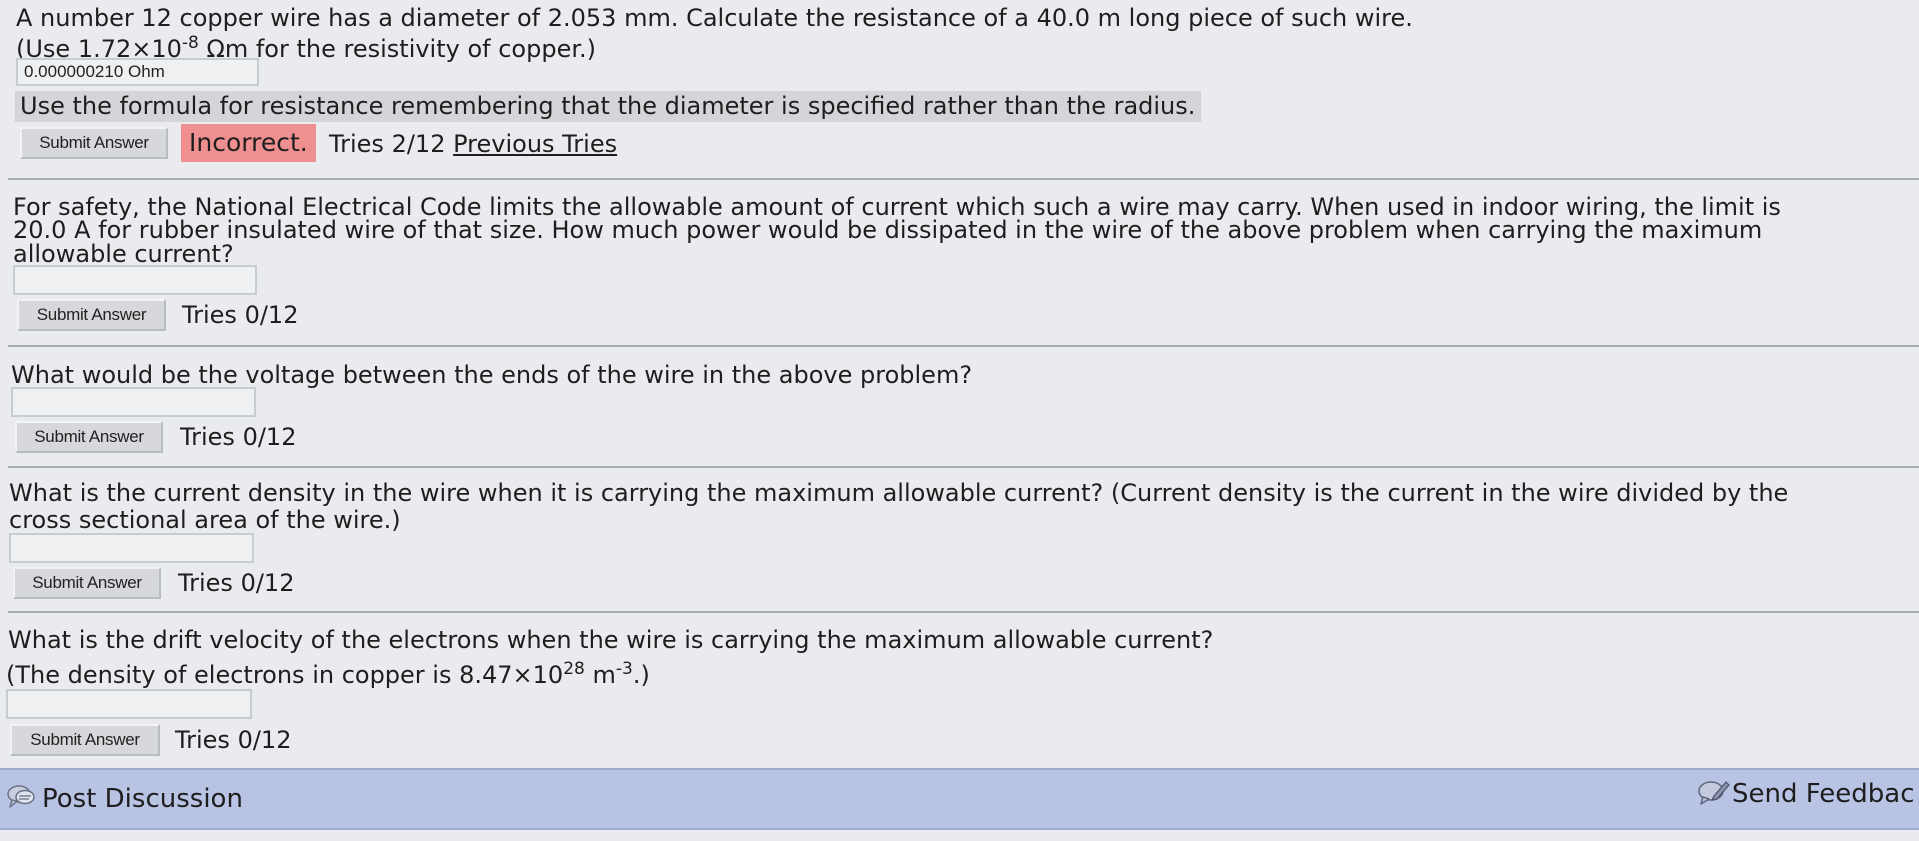  Describe the element at coordinates (87, 583) in the screenshot. I see `question-4-submit-button: Submit Answer` at that location.